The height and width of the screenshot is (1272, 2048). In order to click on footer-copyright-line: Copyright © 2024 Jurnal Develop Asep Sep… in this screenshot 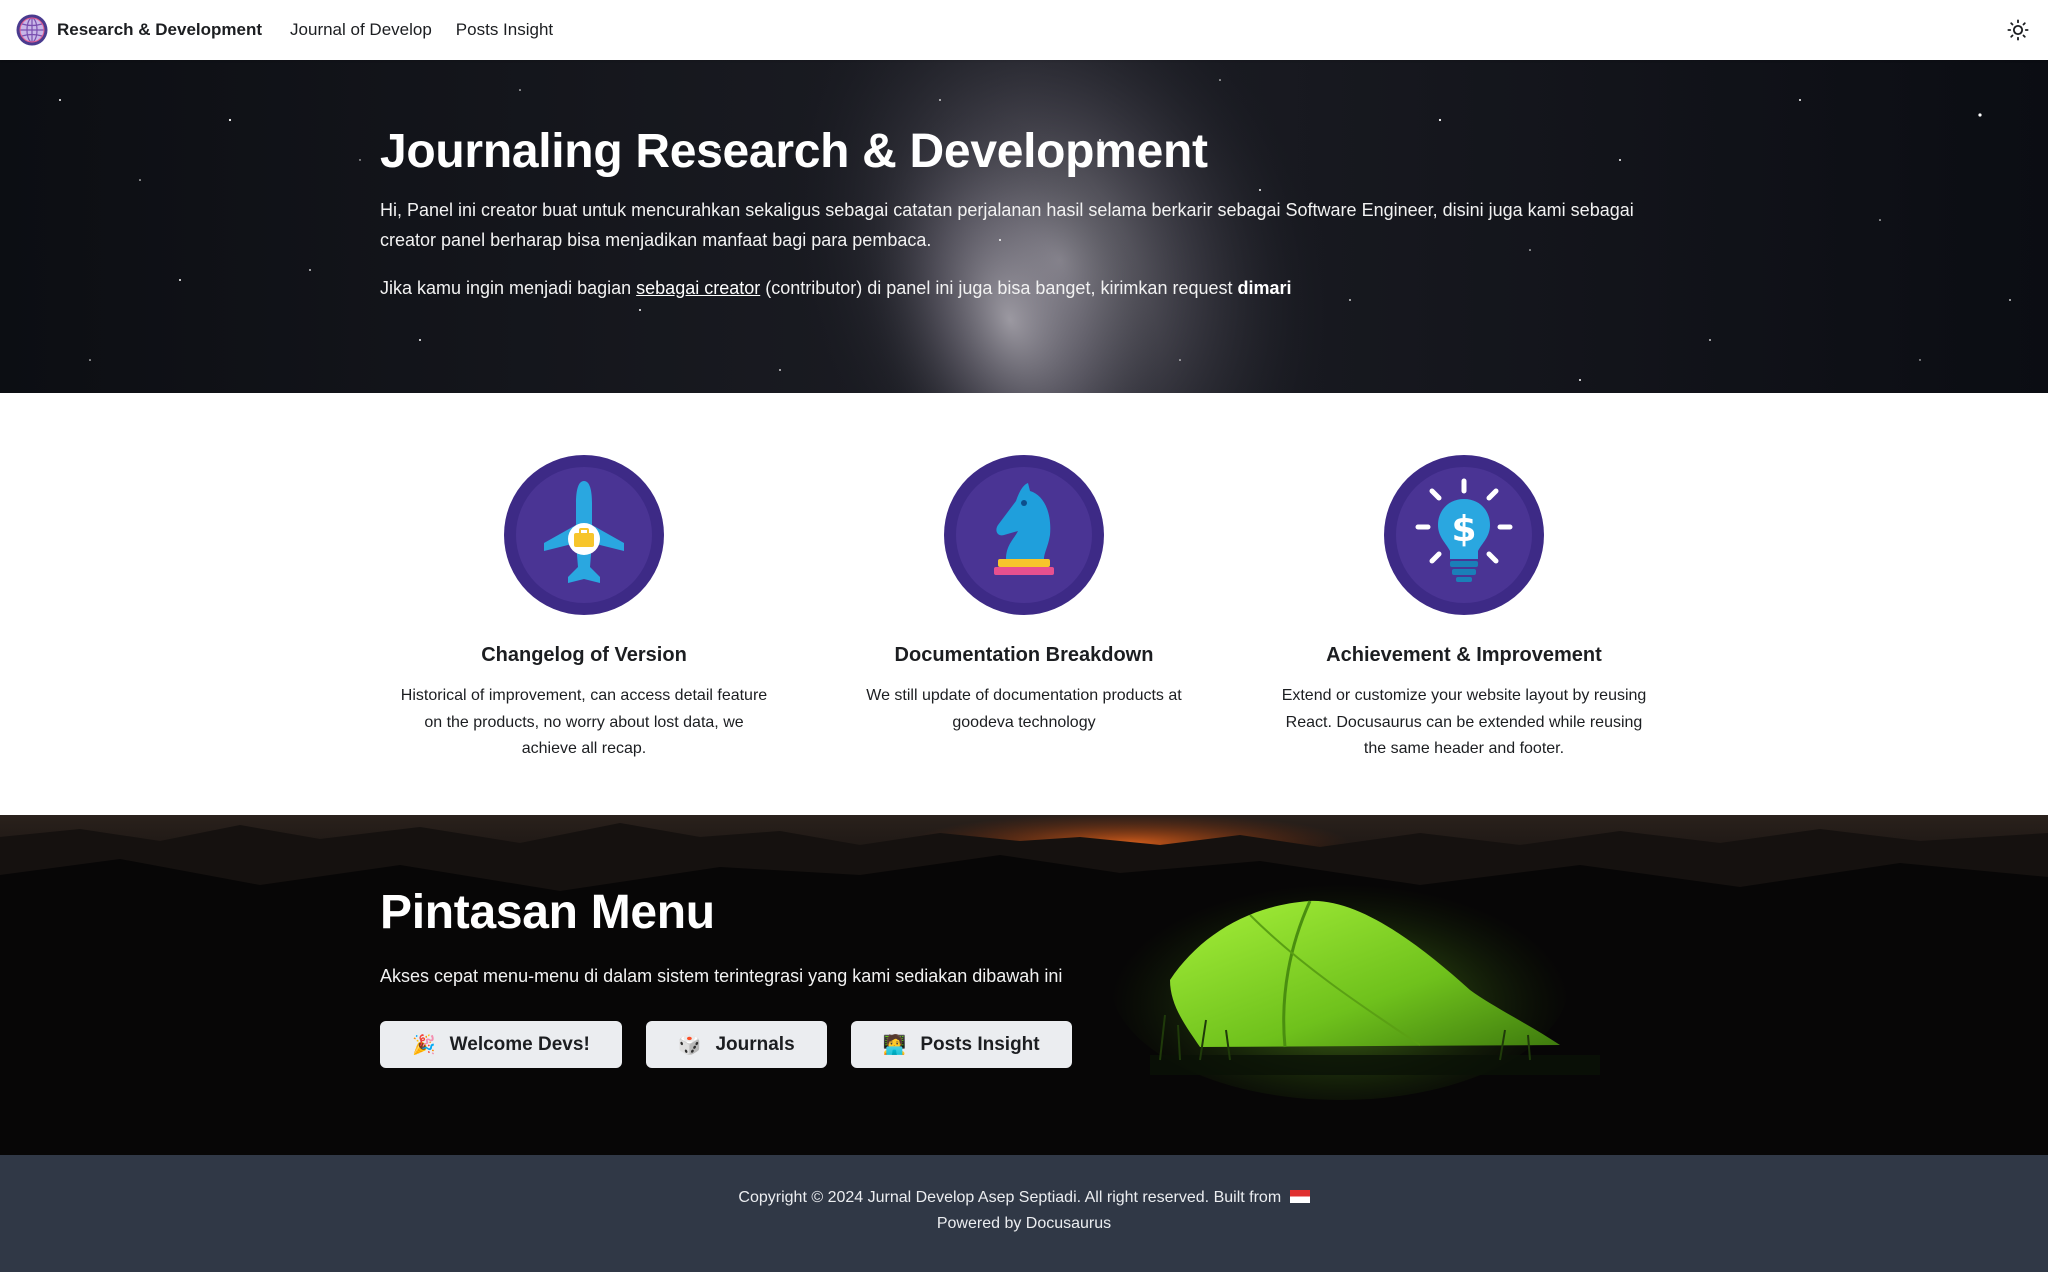, I will do `click(1024, 1198)`.